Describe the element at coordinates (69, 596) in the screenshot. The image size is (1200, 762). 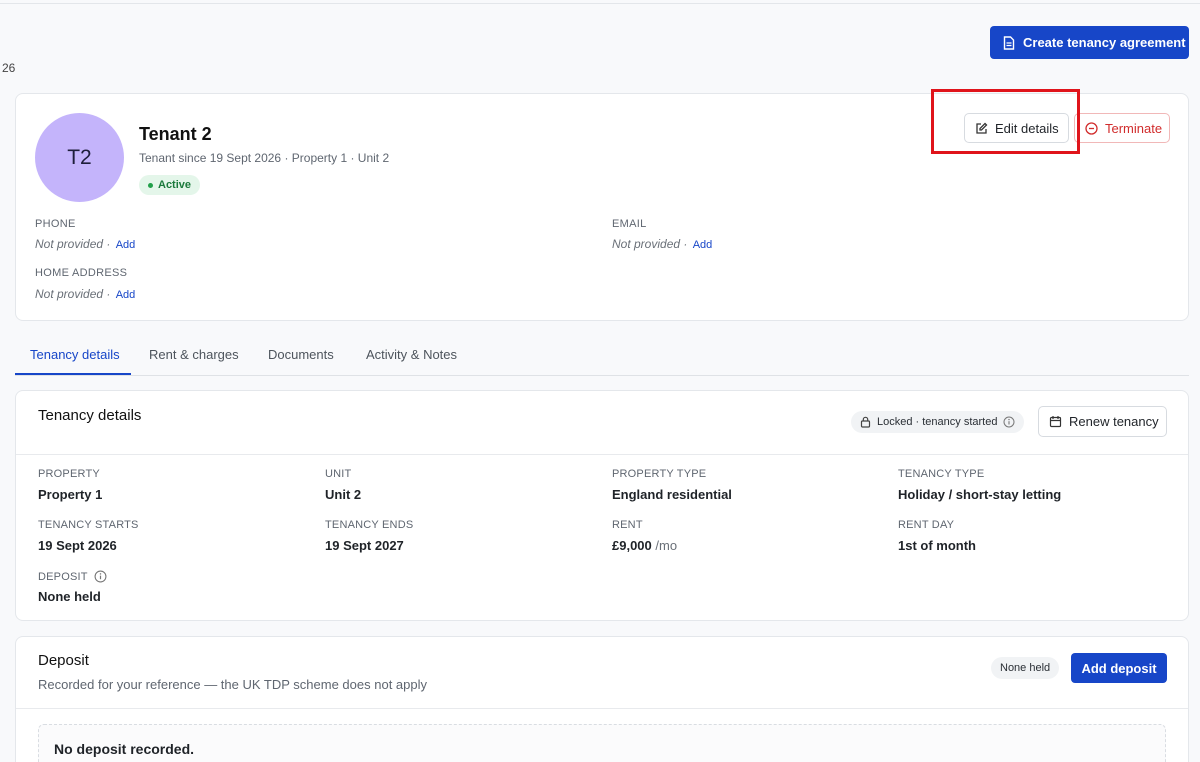
I see `deposit-value: None held` at that location.